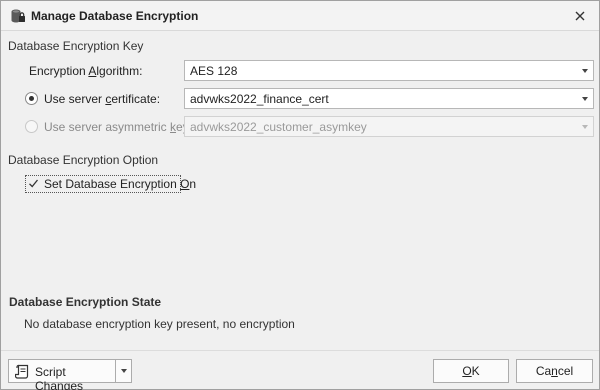  Describe the element at coordinates (59, 377) in the screenshot. I see `script-changes-label: Script Changes` at that location.